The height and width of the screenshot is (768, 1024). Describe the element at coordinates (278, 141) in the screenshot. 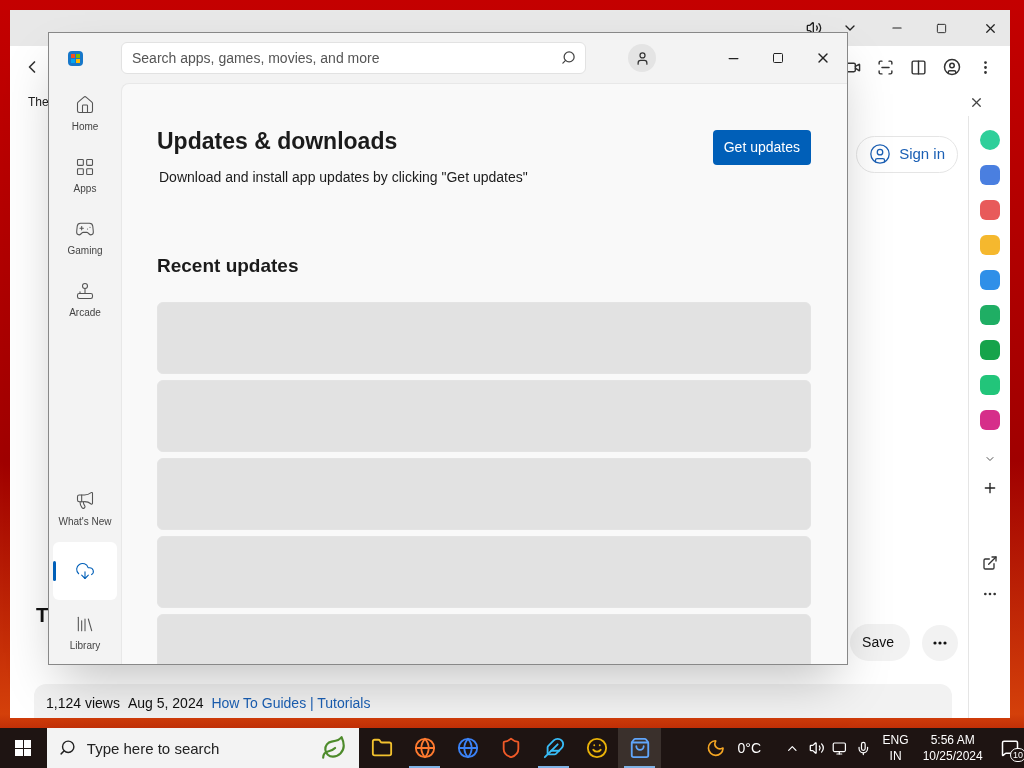

I see `page-title: Updates & downloads` at that location.